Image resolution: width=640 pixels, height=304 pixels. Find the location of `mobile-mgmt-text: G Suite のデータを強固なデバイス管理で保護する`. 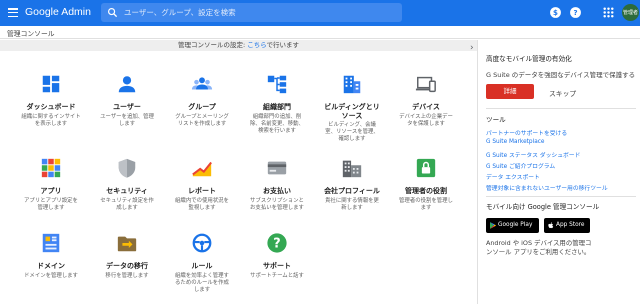

mobile-mgmt-text: G Suite のデータを強固なデバイス管理で保護する is located at coordinates (561, 75).